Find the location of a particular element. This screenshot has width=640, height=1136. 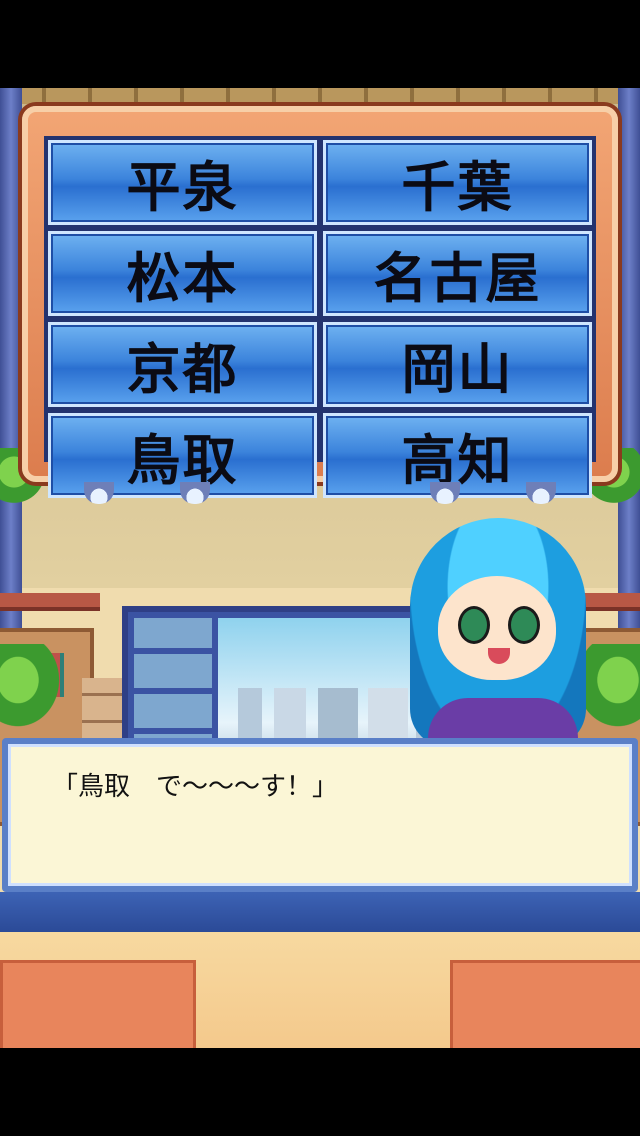

answer-option-4: 名古屋 is located at coordinates (457, 273).